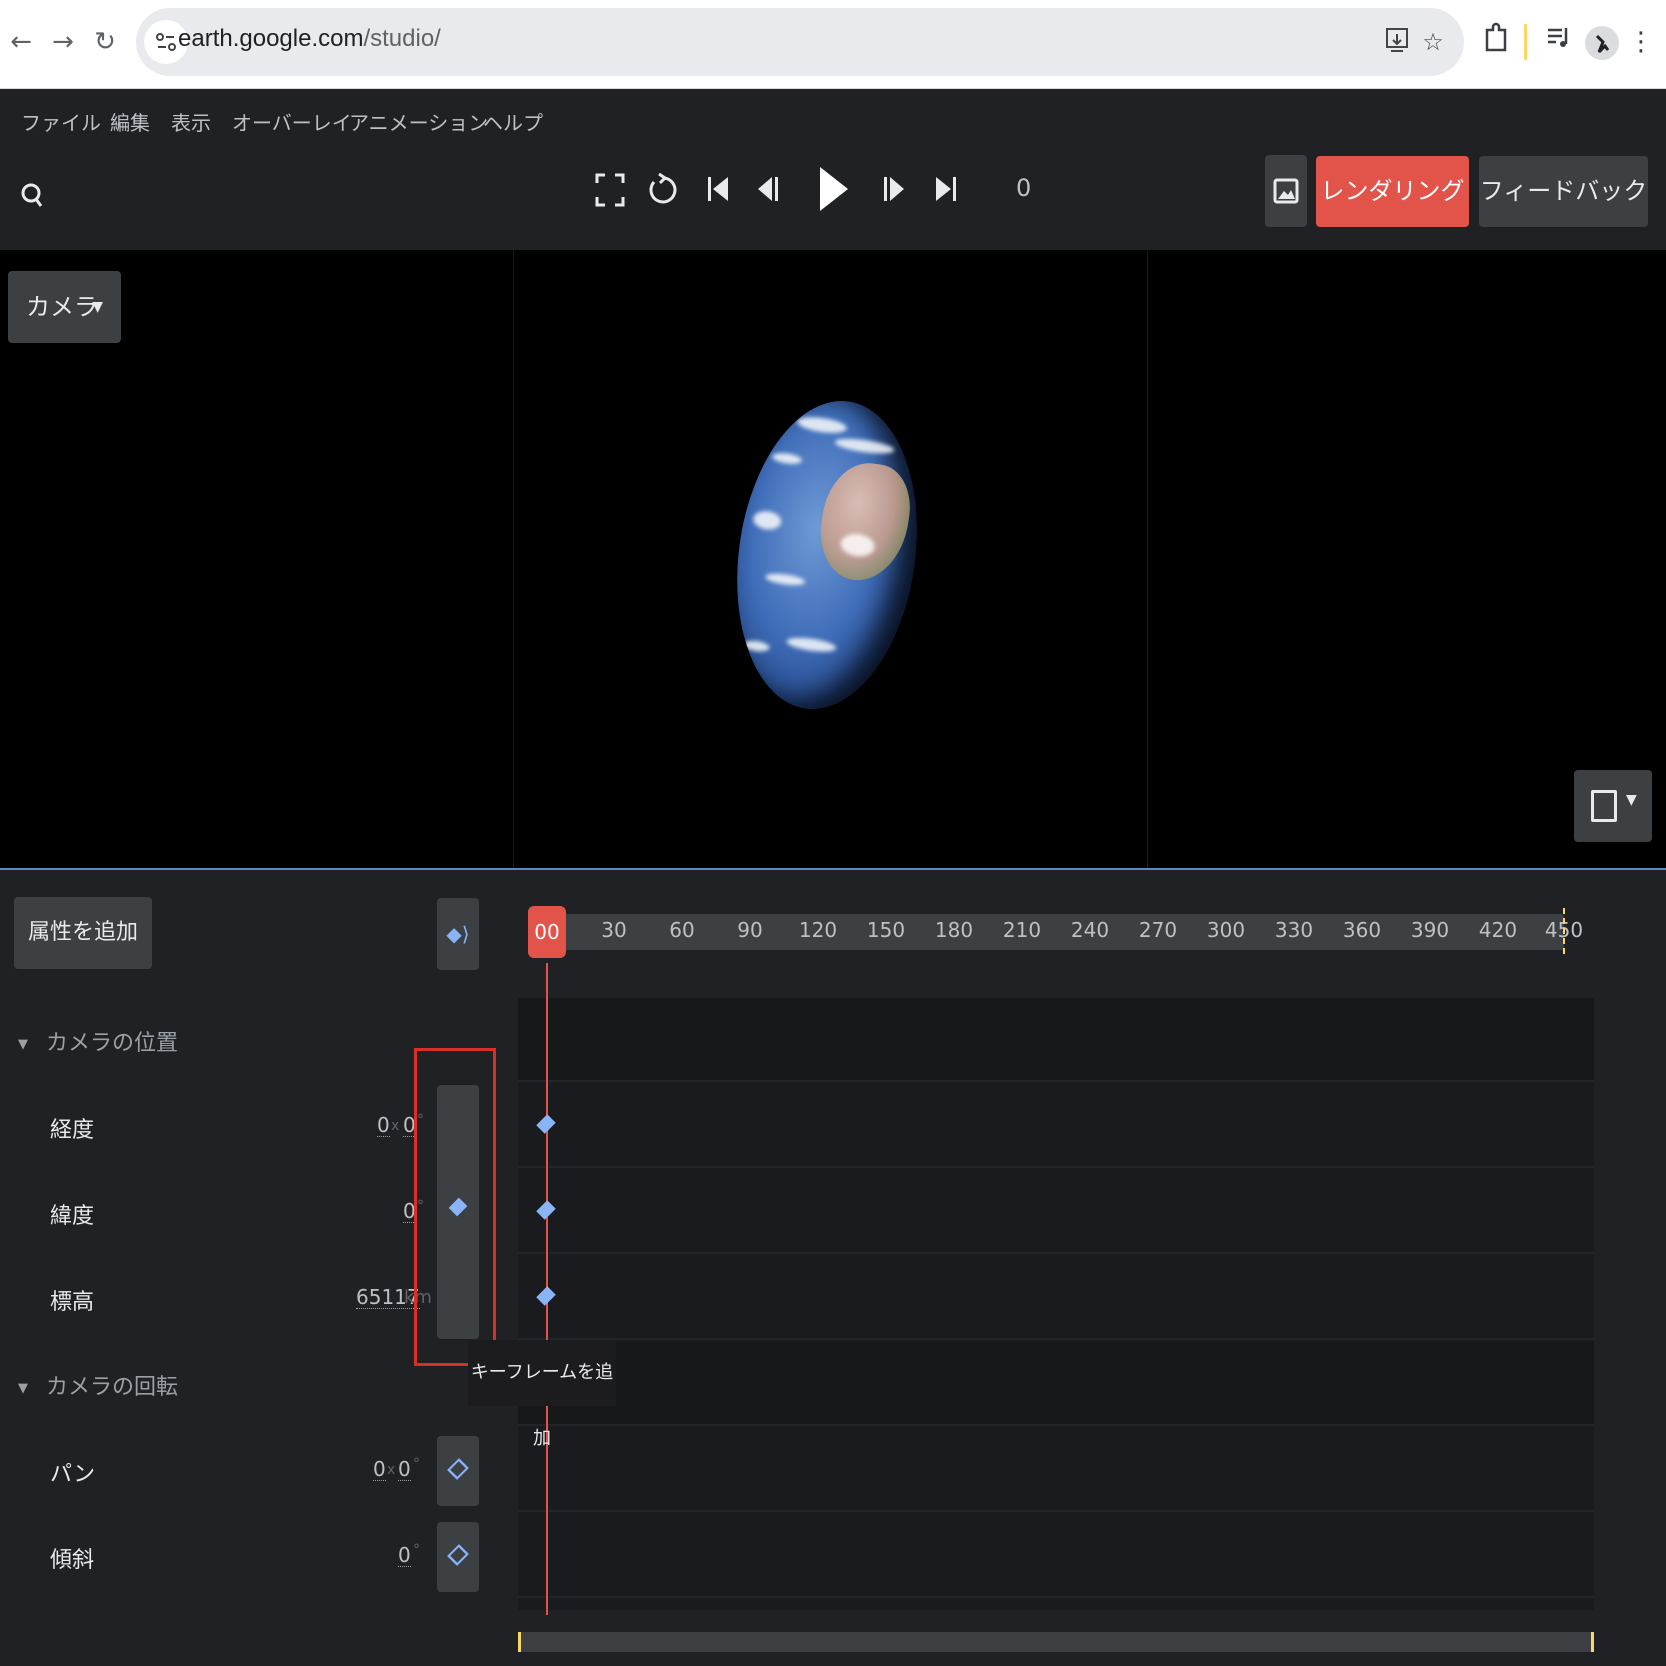 The width and height of the screenshot is (1666, 1666). What do you see at coordinates (1056, 1298) in the screenshot?
I see `track-row-altitude` at bounding box center [1056, 1298].